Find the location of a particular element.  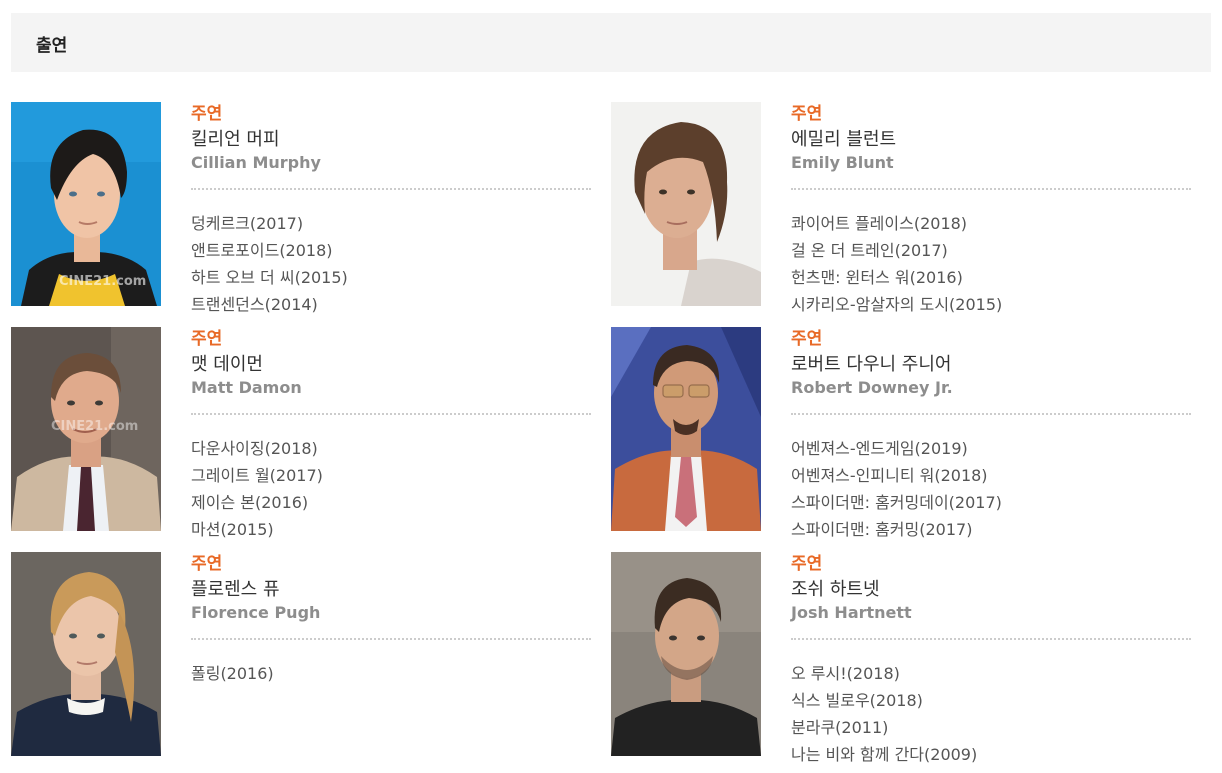

actor-name-english: Matt Damon is located at coordinates (246, 387).